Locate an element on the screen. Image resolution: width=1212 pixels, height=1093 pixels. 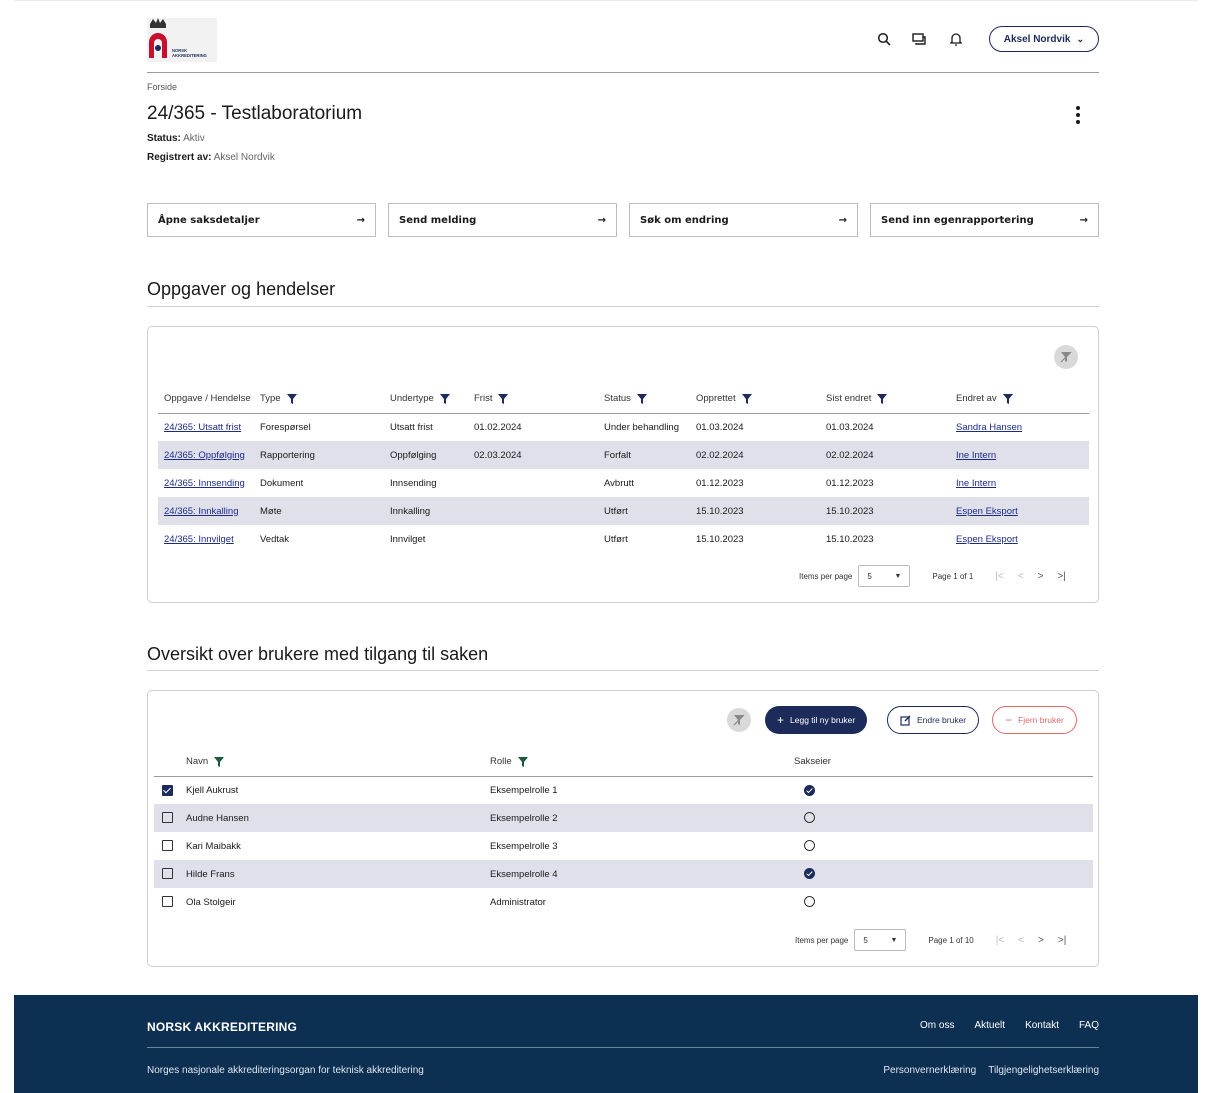
items-per-page-label: Items per page is located at coordinates (822, 940).